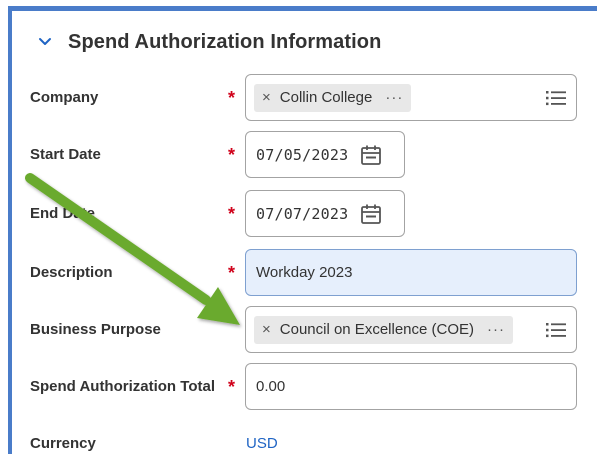  Describe the element at coordinates (232, 273) in the screenshot. I see `description-required-marker: *` at that location.